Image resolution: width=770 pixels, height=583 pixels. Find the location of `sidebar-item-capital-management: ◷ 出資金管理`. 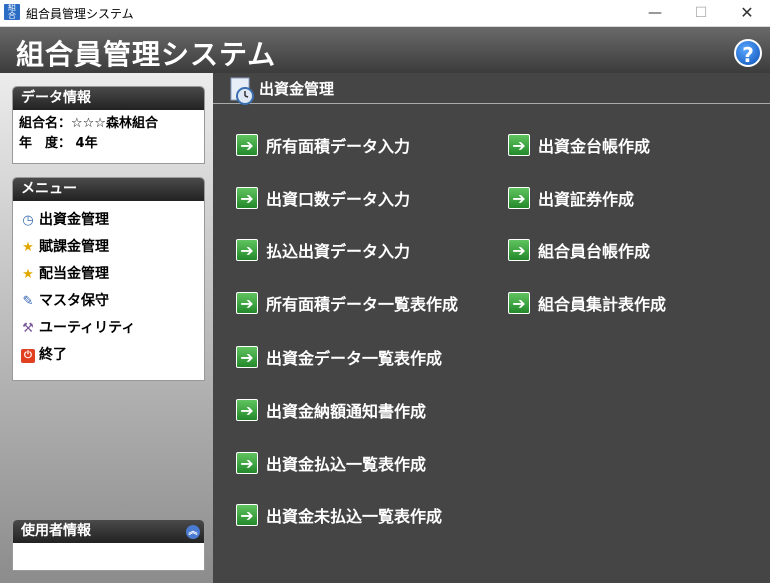

sidebar-item-capital-management: ◷ 出資金管理 is located at coordinates (108, 220).